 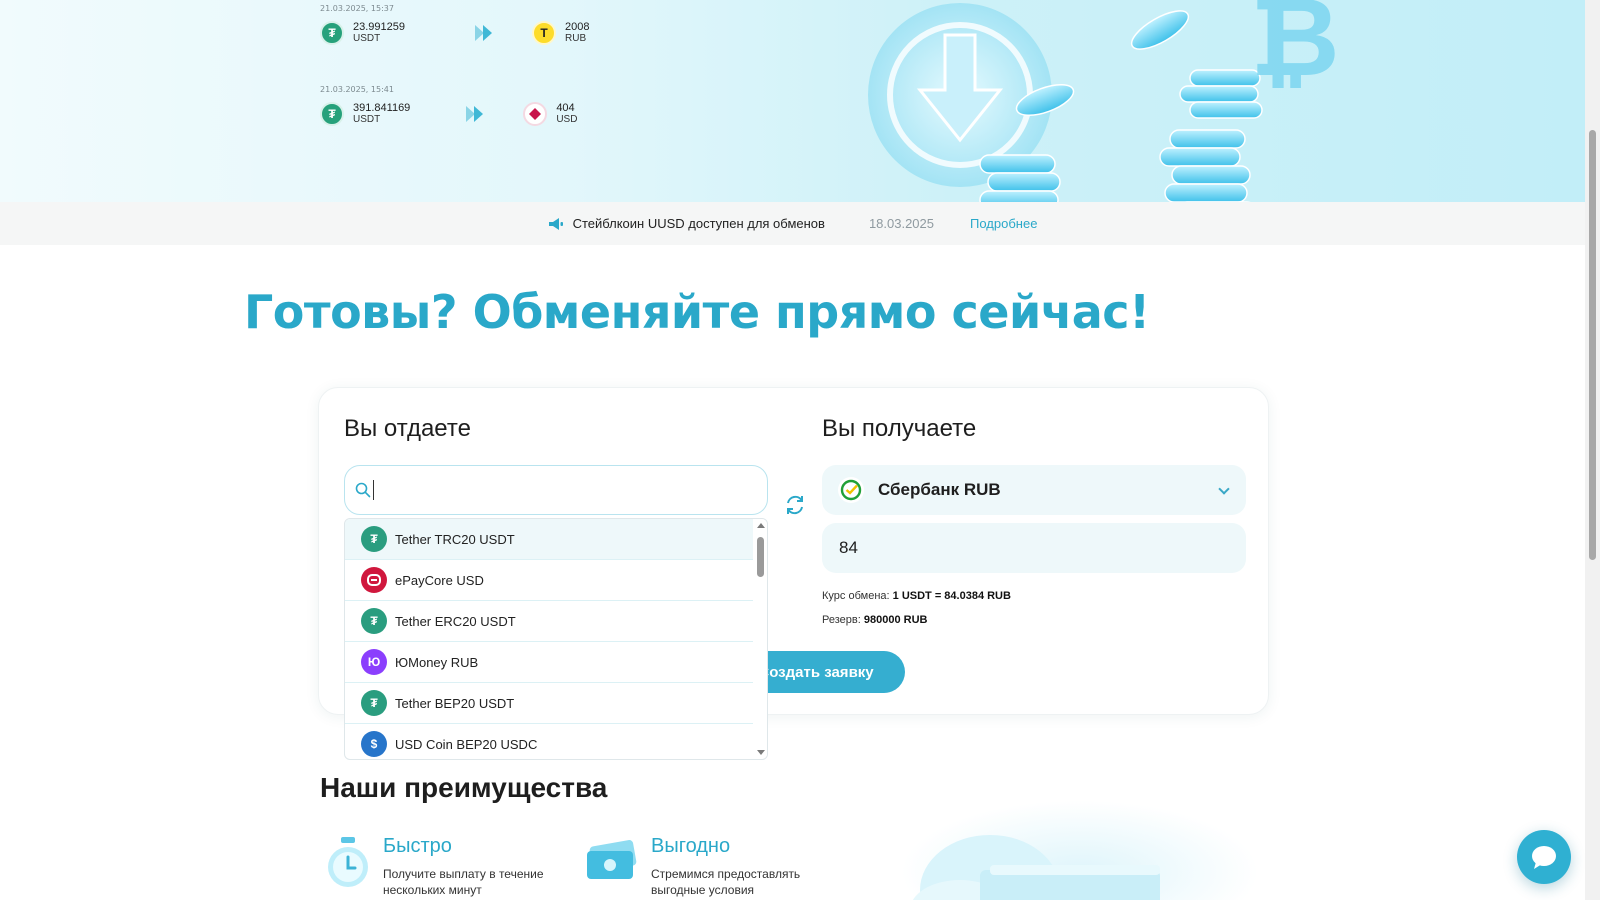 What do you see at coordinates (697, 312) in the screenshot?
I see `page-headline: Готовы? Обменяйте прямо сейчас!` at bounding box center [697, 312].